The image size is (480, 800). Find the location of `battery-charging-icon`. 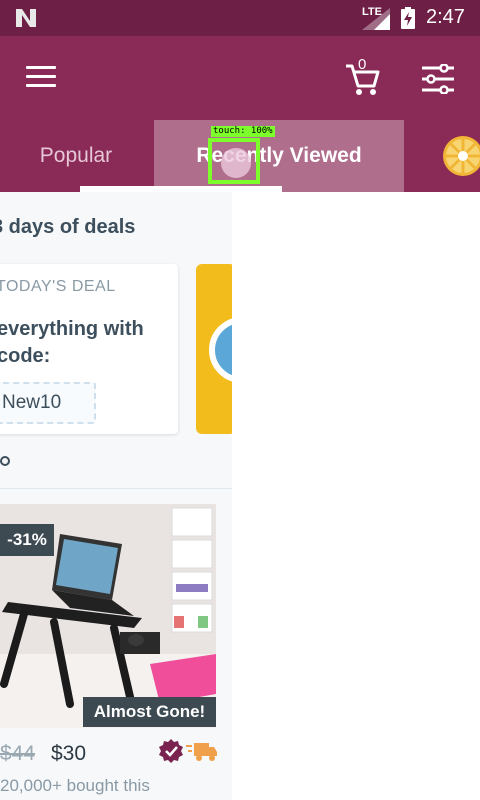

battery-charging-icon is located at coordinates (408, 18).